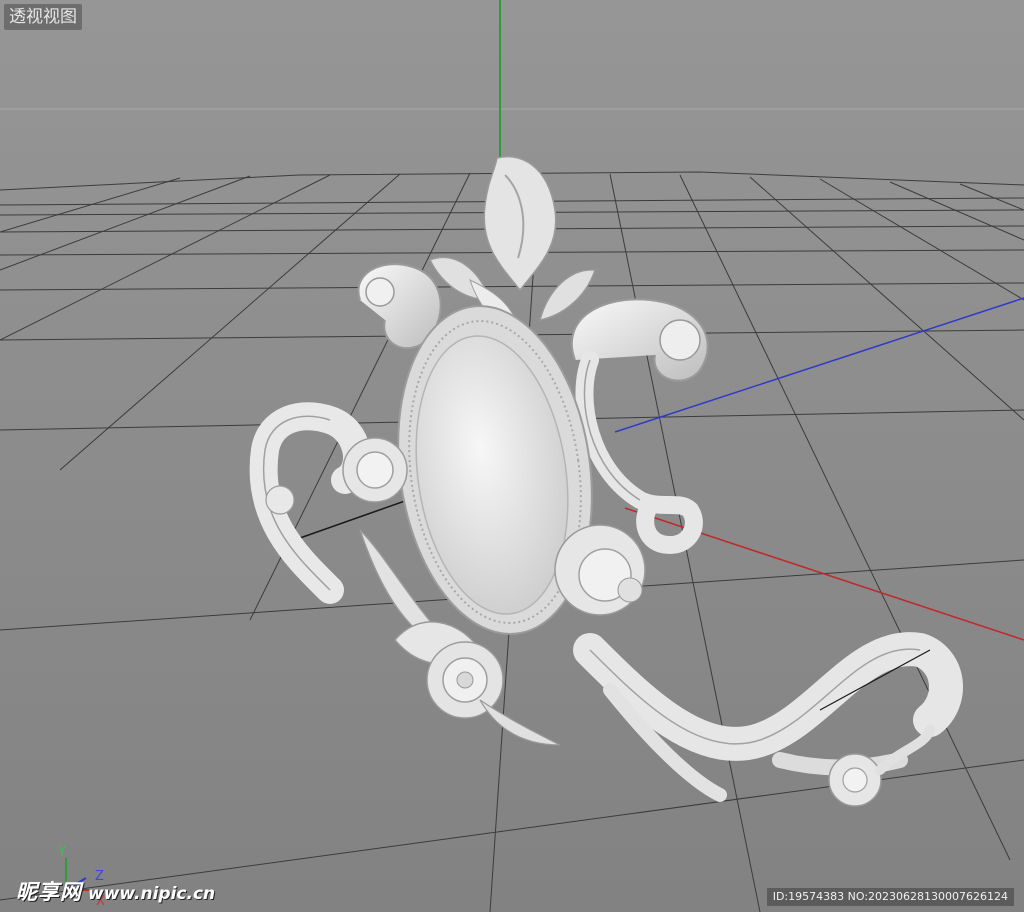 The height and width of the screenshot is (912, 1024). I want to click on image-id-badge: ID:19574383 NO:20230628130007626124, so click(890, 897).